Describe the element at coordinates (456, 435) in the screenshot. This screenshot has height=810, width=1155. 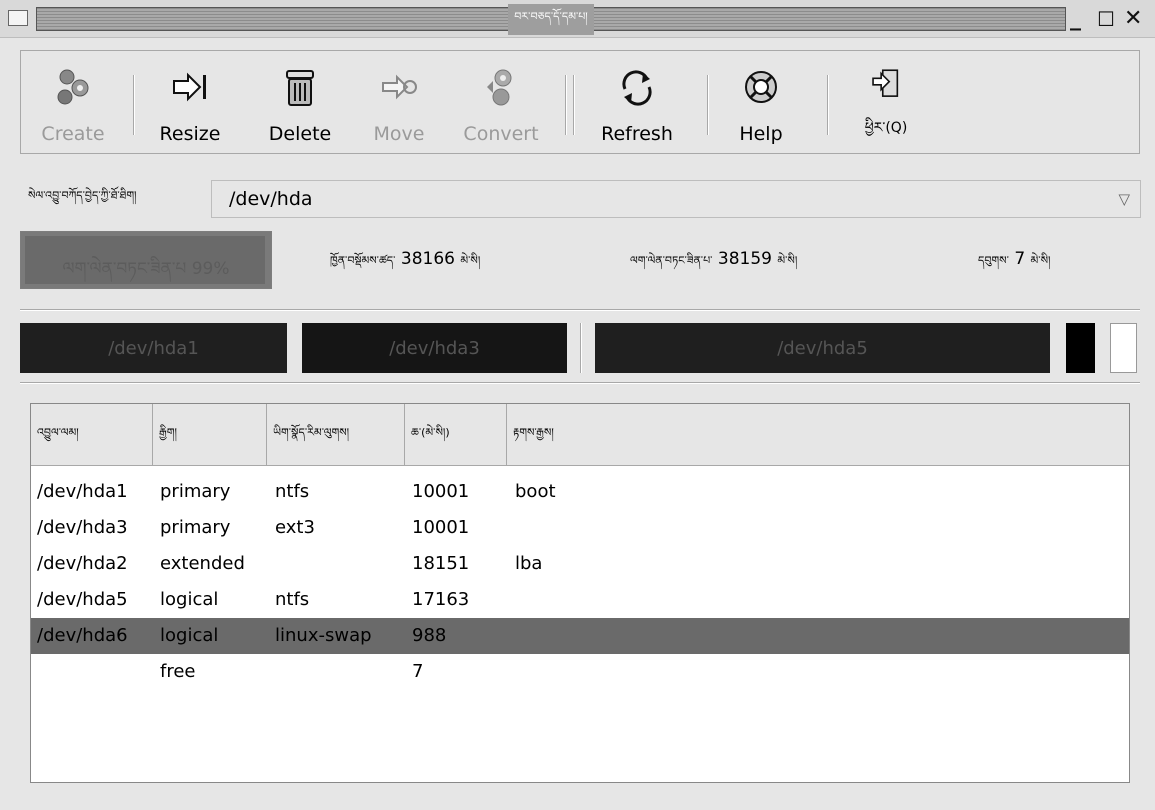
I see `column-header-size: ཆ་(མེ་སི།)` at that location.